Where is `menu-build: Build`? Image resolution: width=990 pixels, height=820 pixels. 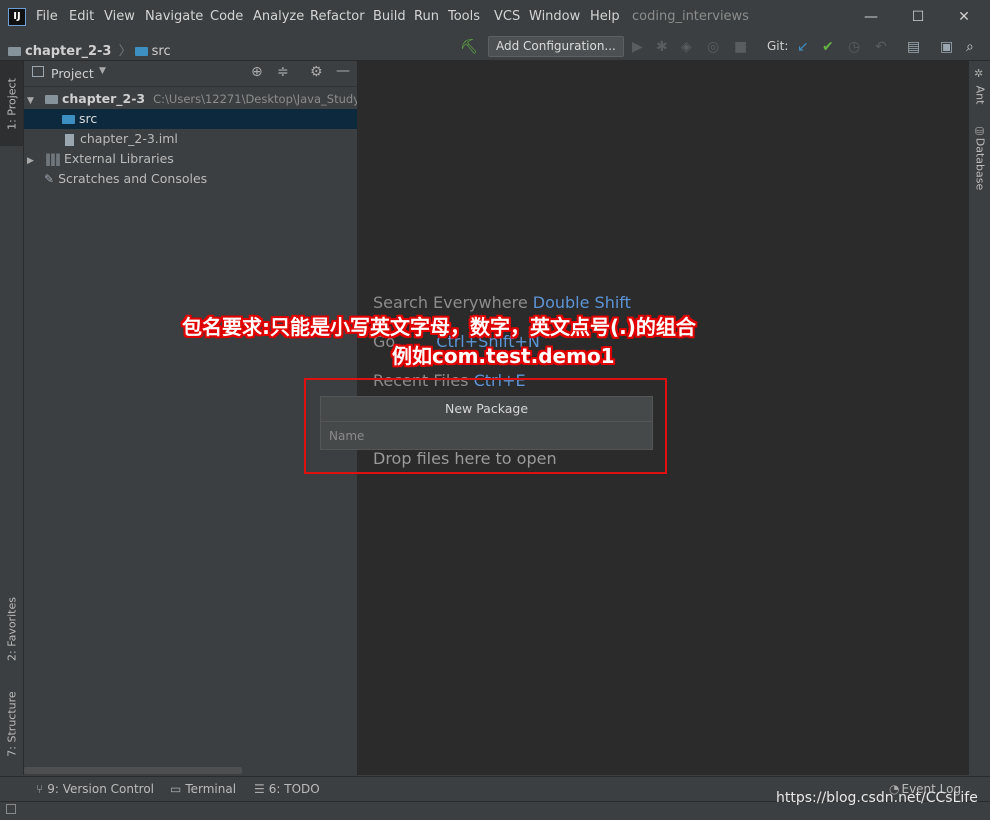
menu-build: Build is located at coordinates (389, 16).